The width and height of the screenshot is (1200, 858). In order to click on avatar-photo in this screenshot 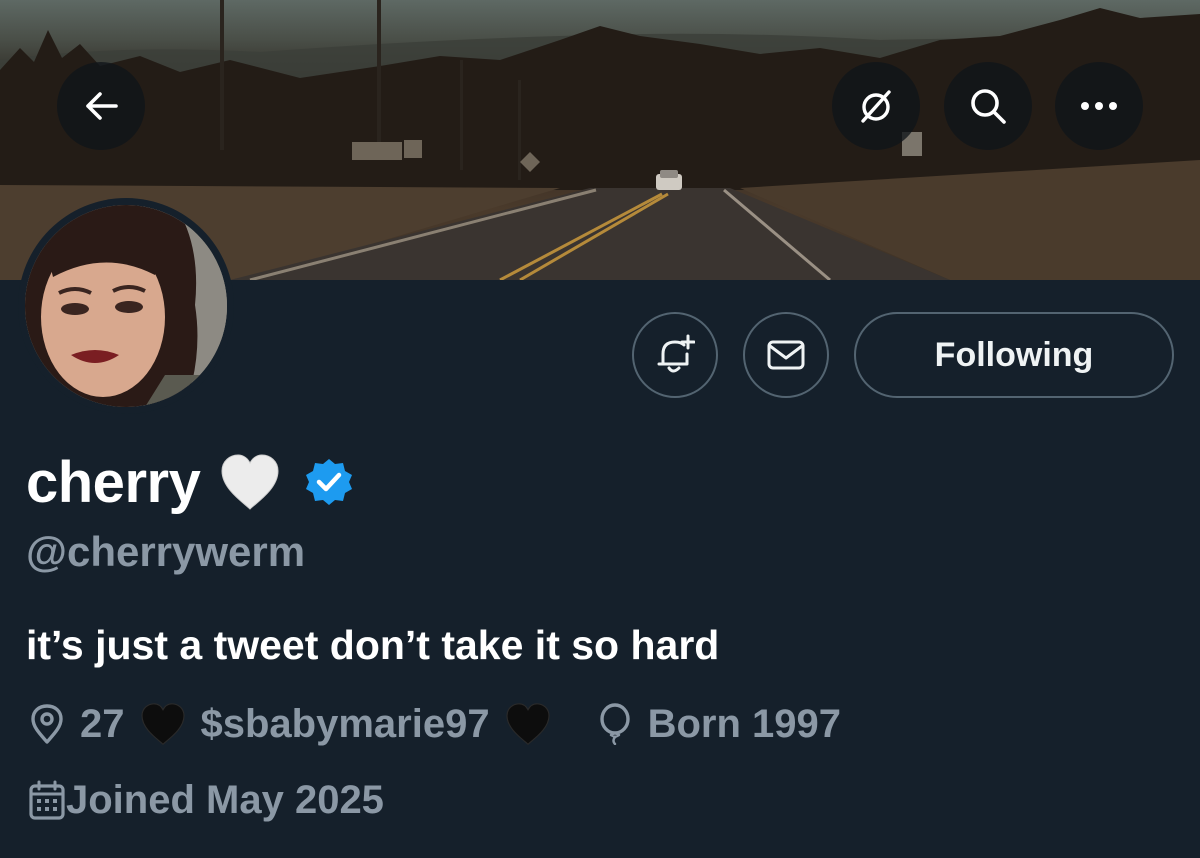, I will do `click(126, 306)`.